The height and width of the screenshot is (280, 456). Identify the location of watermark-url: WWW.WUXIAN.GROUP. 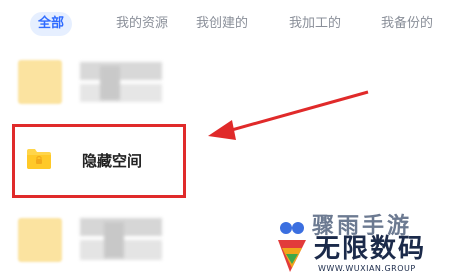
(367, 268).